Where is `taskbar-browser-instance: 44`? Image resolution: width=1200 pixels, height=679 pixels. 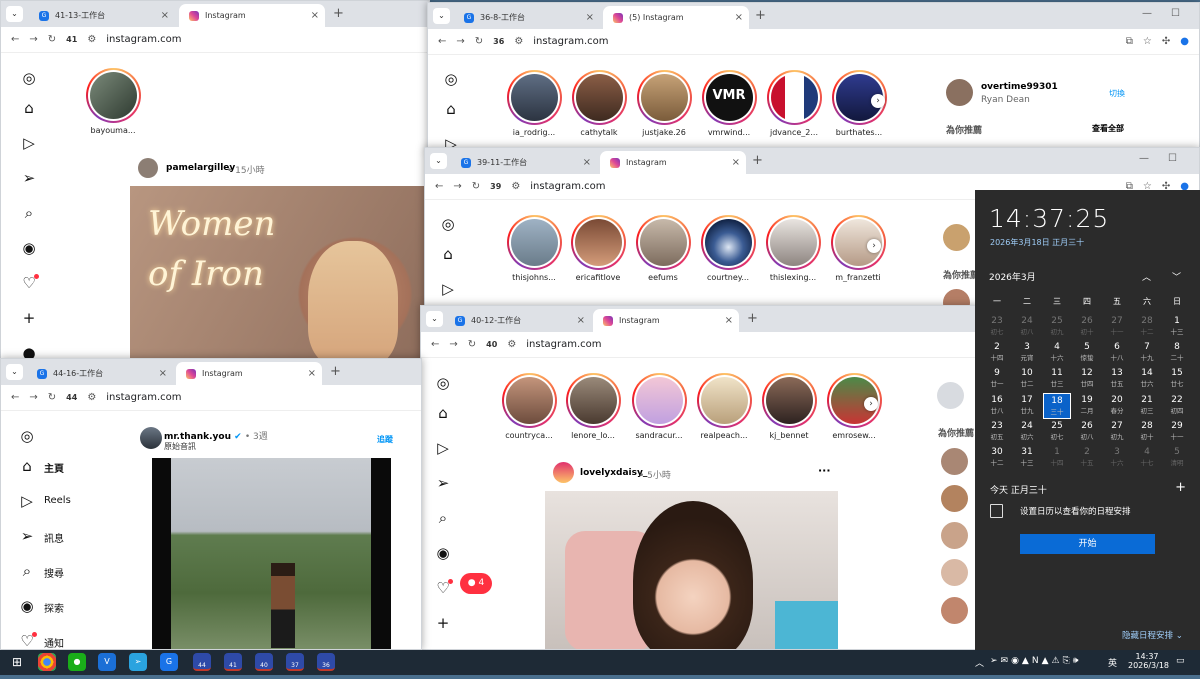 taskbar-browser-instance: 44 is located at coordinates (202, 662).